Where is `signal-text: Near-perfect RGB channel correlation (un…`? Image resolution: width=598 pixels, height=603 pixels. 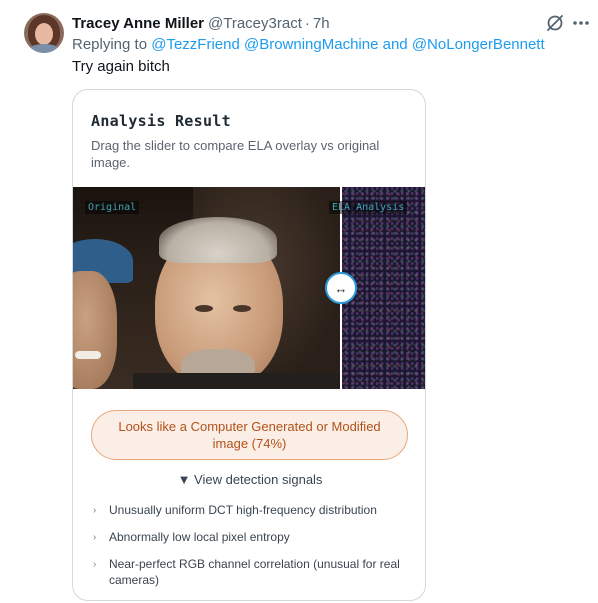 signal-text: Near-perfect RGB channel correlation (un… is located at coordinates (254, 572).